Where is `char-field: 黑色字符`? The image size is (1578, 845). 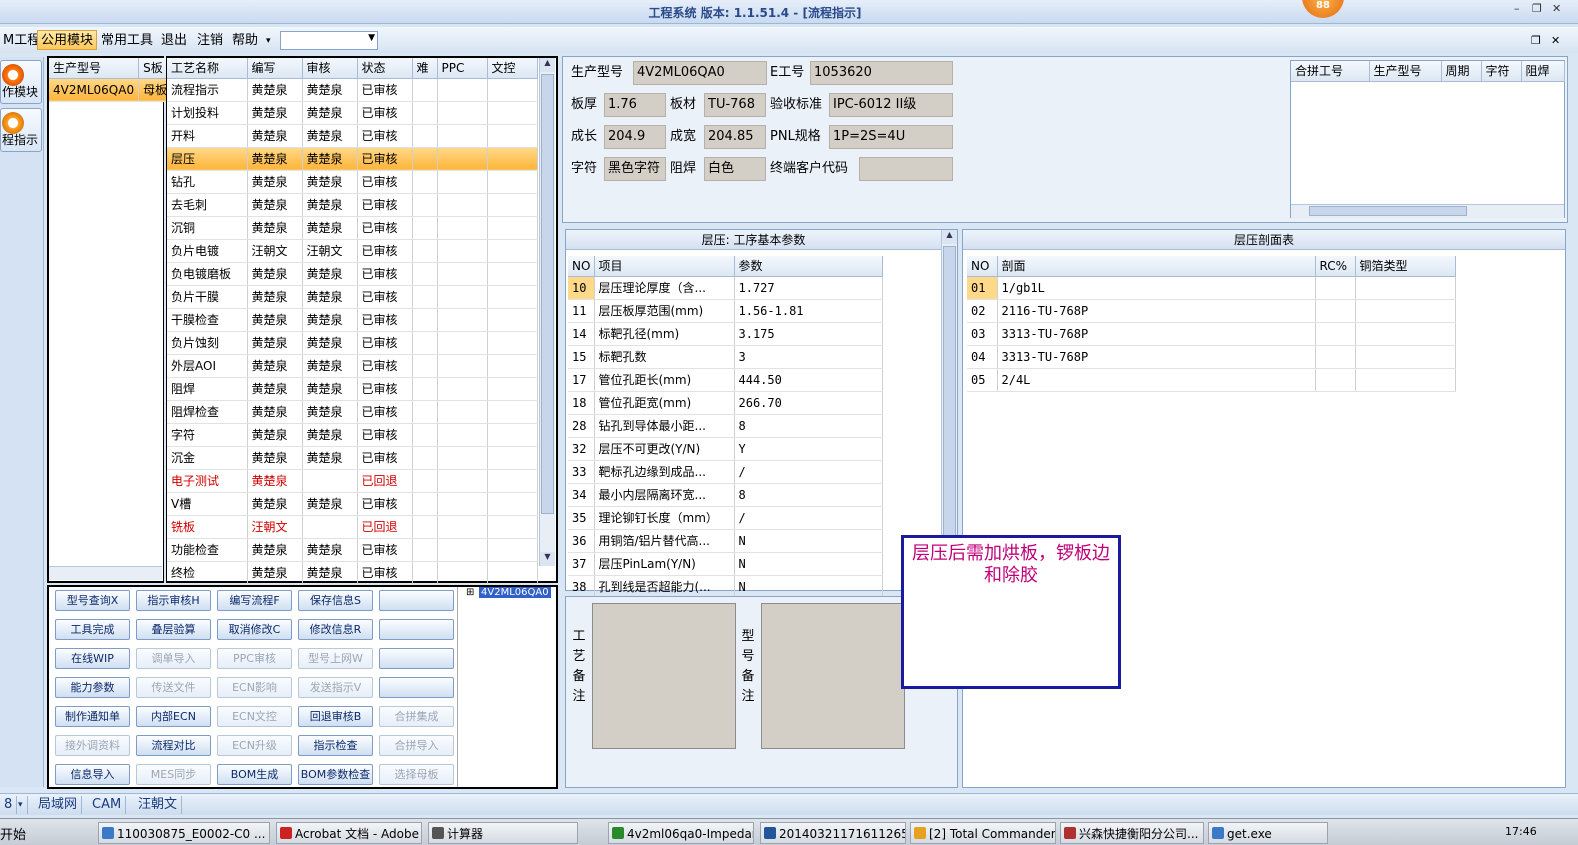
char-field: 黑色字符 is located at coordinates (635, 169).